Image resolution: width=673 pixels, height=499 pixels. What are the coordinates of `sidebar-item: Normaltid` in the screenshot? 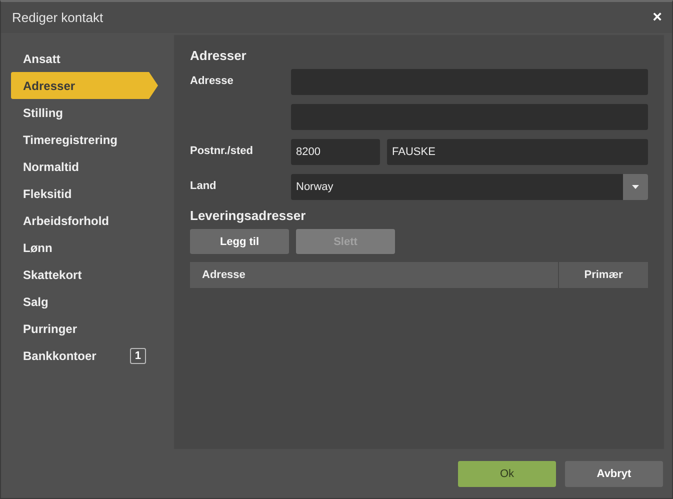 It's located at (84, 166).